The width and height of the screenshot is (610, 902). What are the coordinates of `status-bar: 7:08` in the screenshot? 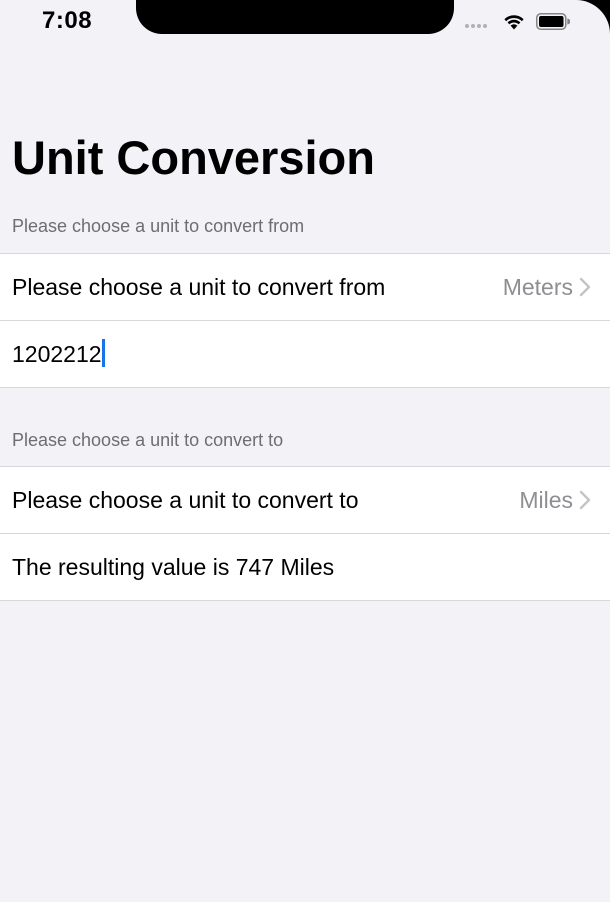 It's located at (305, 22).